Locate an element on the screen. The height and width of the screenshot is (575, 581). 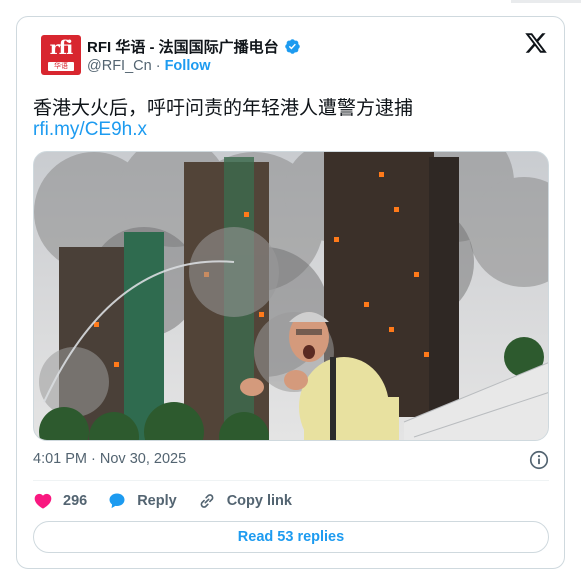
link-icon is located at coordinates (207, 501).